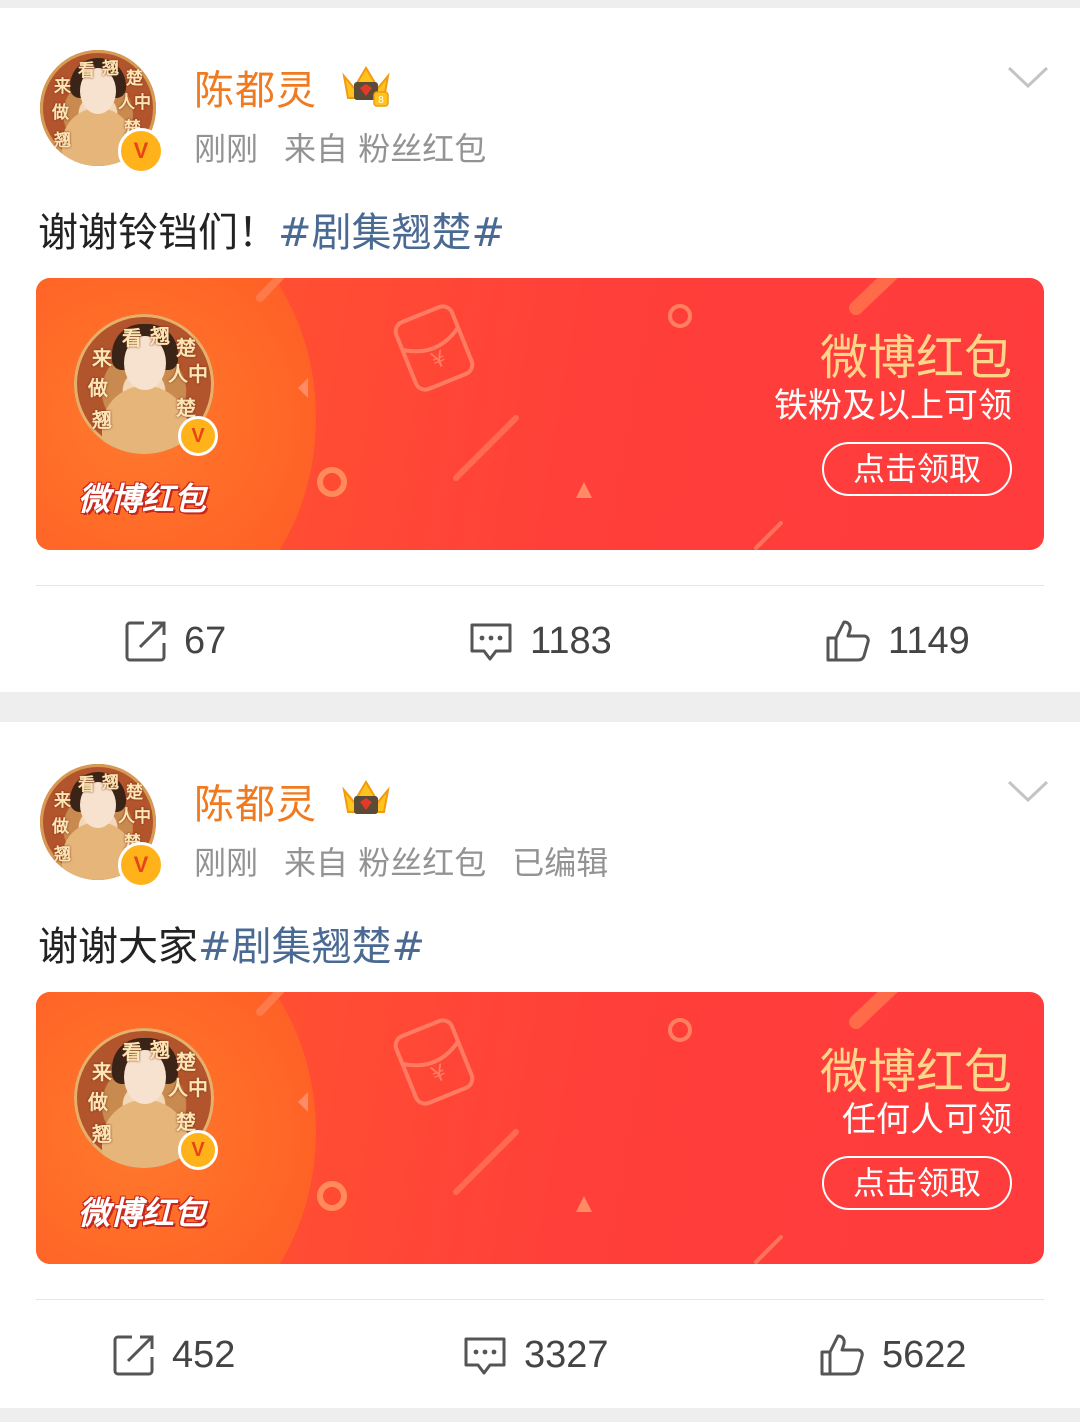 This screenshot has height=1422, width=1080. What do you see at coordinates (205, 640) in the screenshot?
I see `repost-count: 67` at bounding box center [205, 640].